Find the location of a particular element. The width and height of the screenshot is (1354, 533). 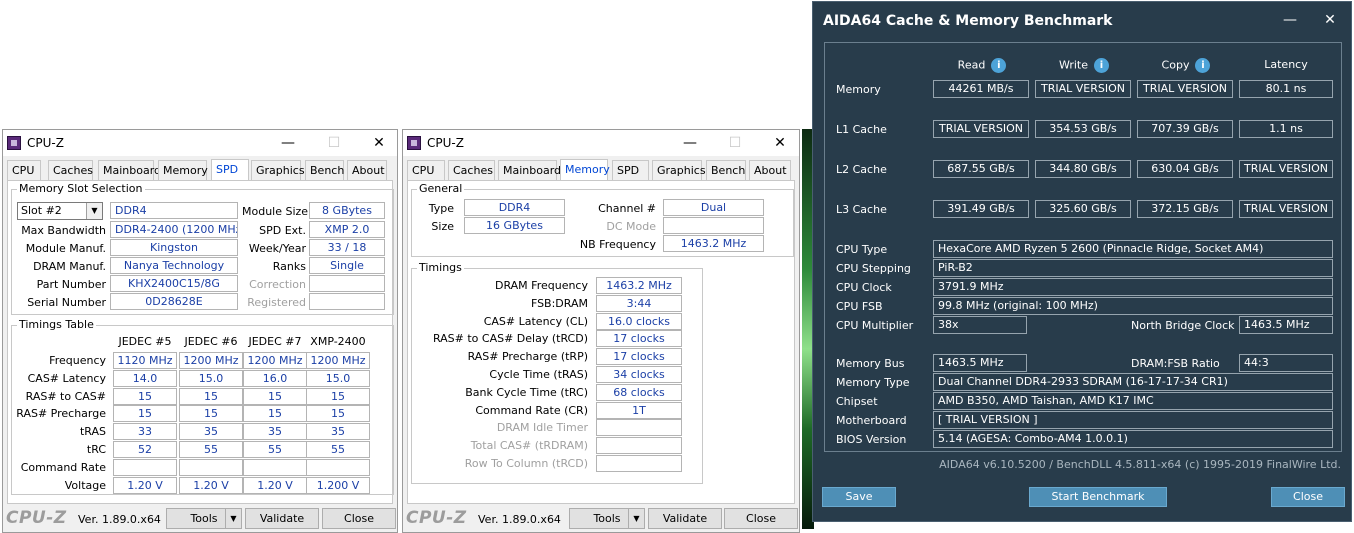

timing-label: CAS# Latency (CL) is located at coordinates (535, 321).